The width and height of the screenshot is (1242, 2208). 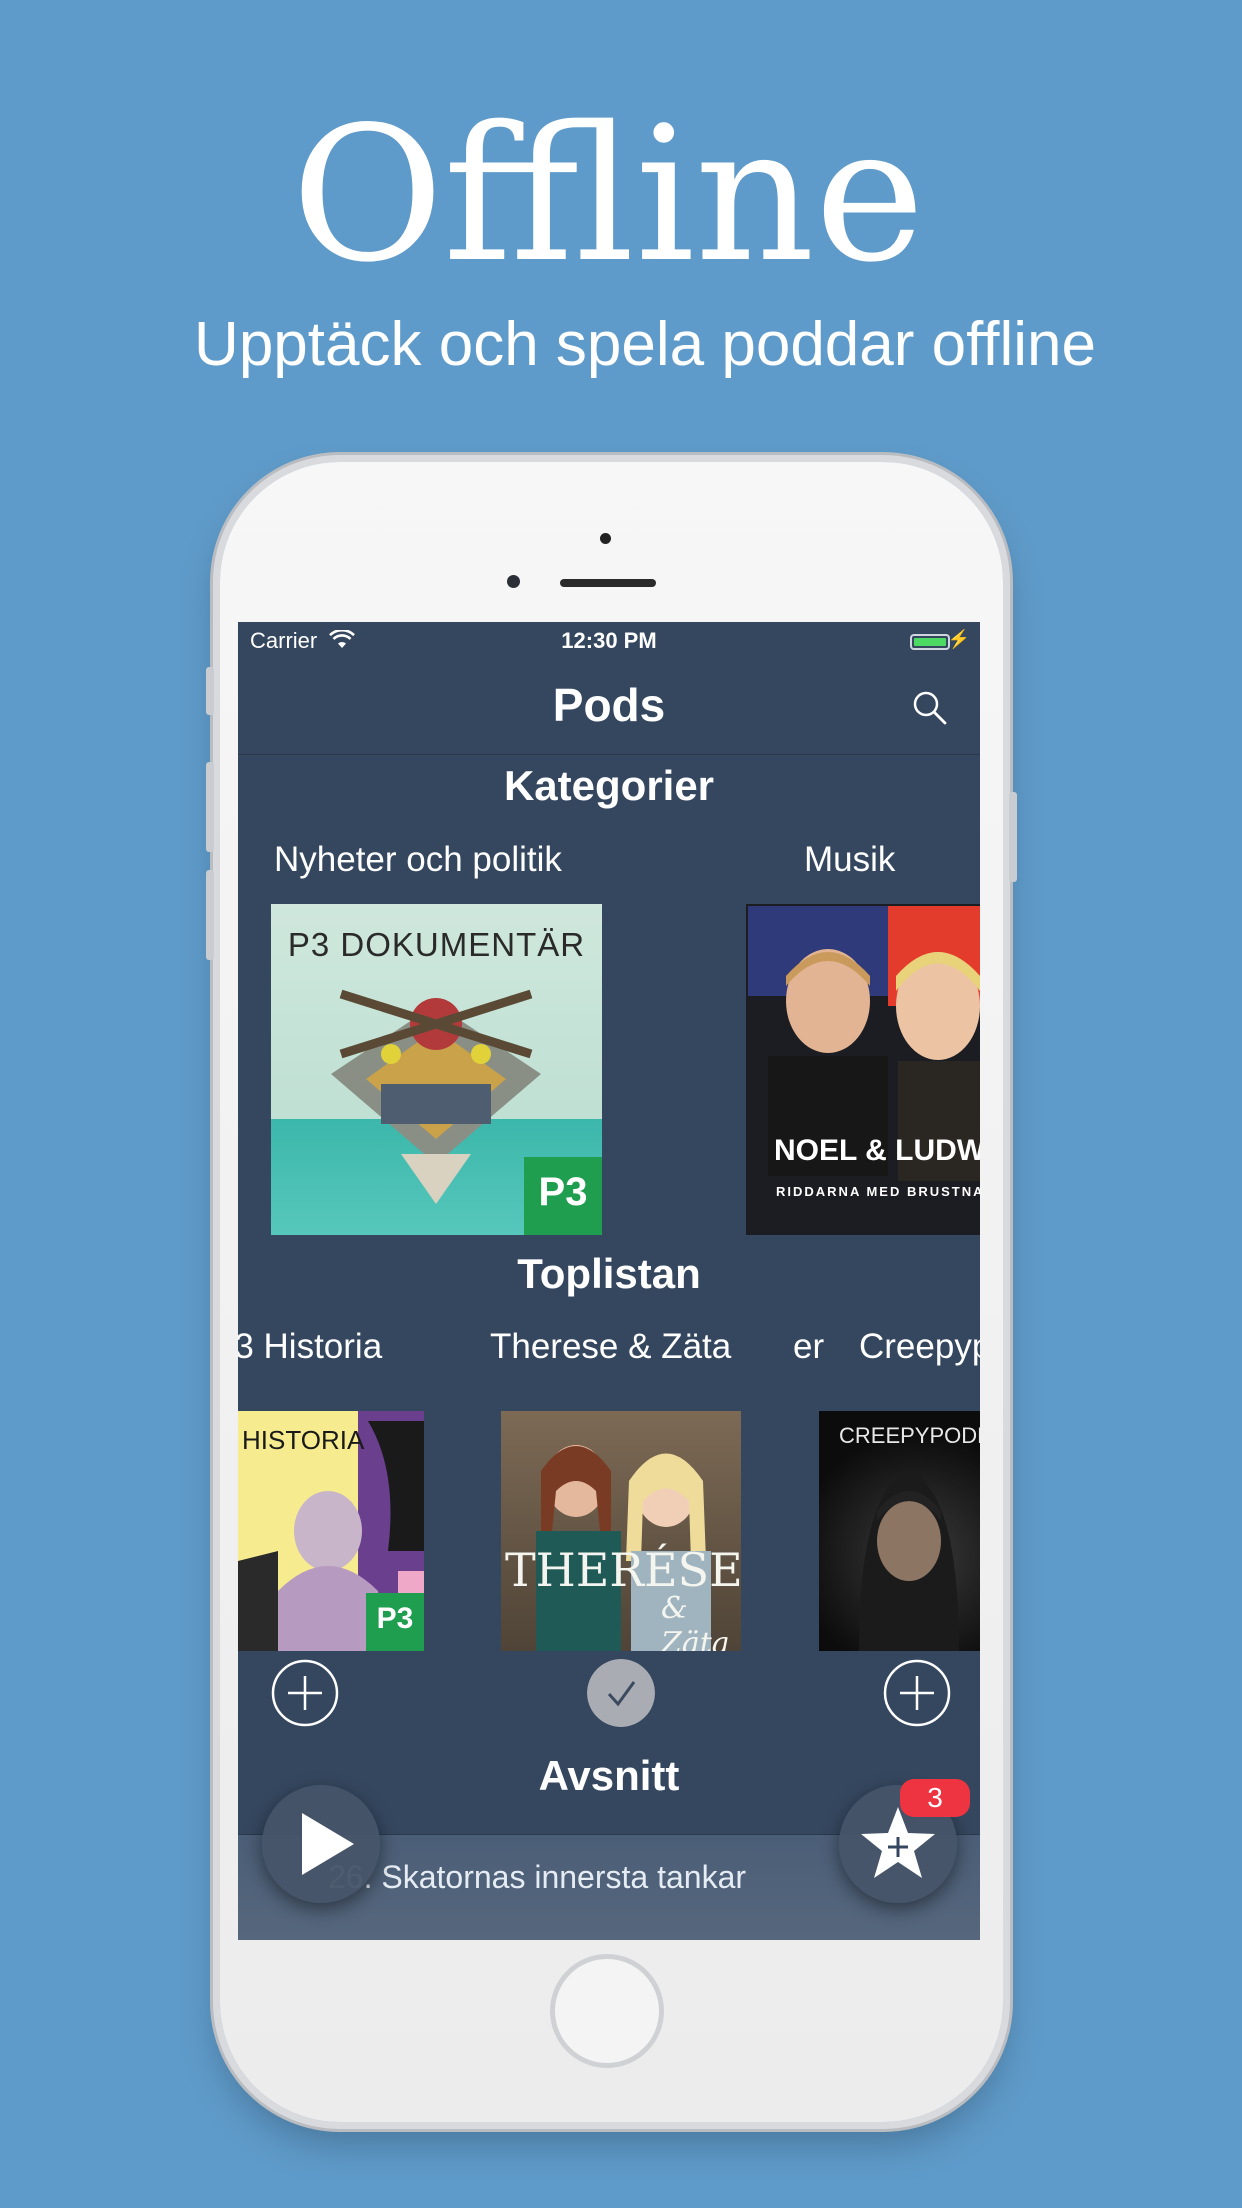 What do you see at coordinates (608, 194) in the screenshot?
I see `promo-title: Offline` at bounding box center [608, 194].